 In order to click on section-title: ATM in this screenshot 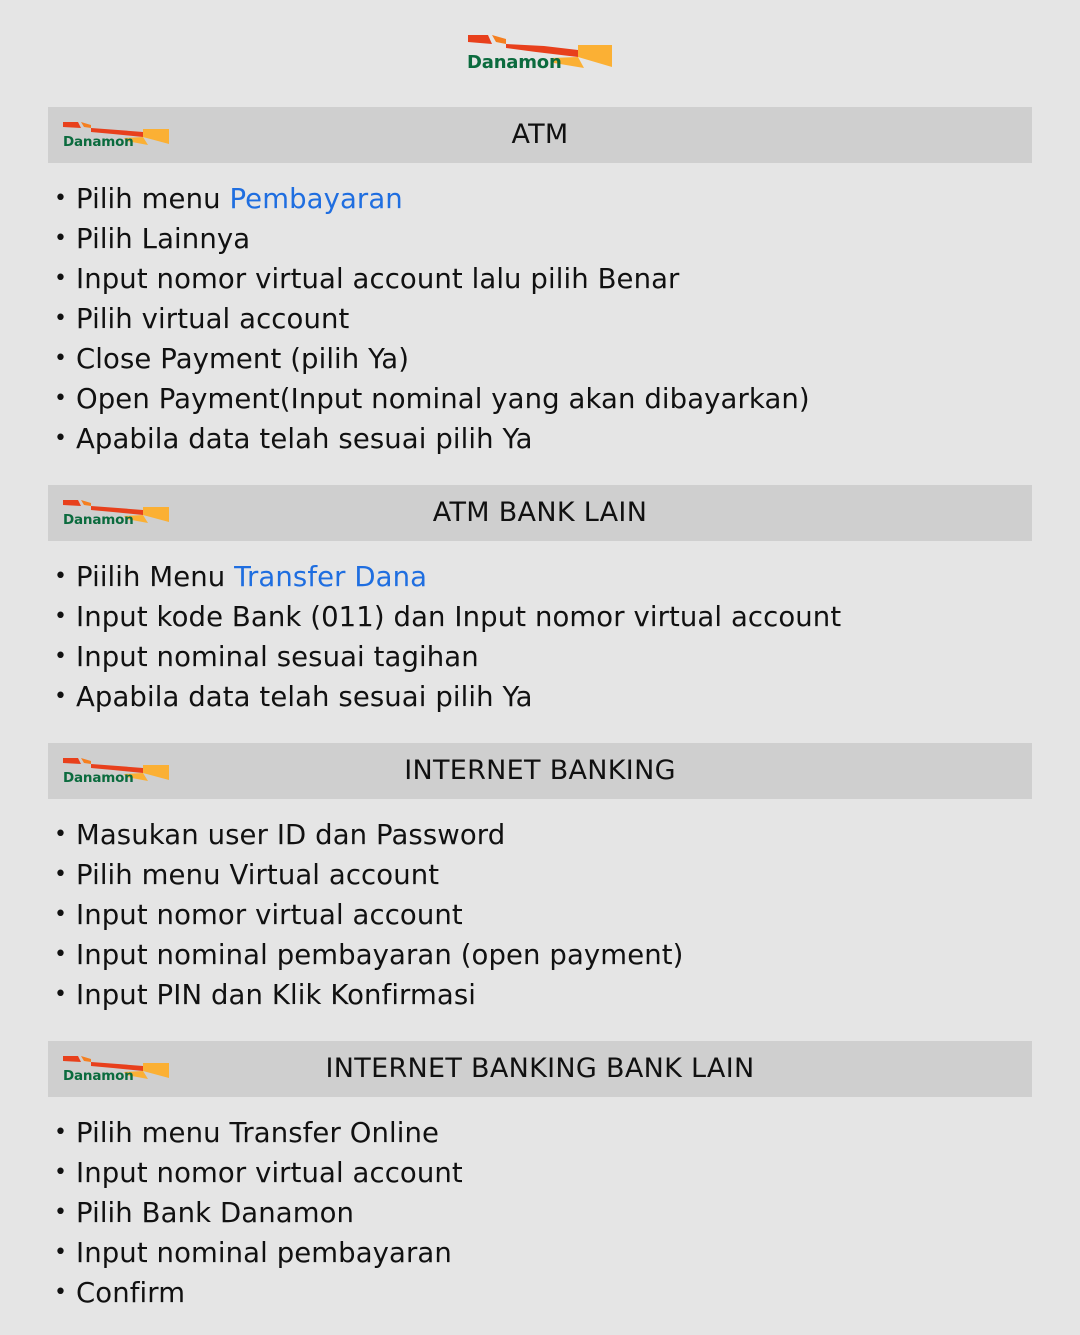, I will do `click(540, 134)`.